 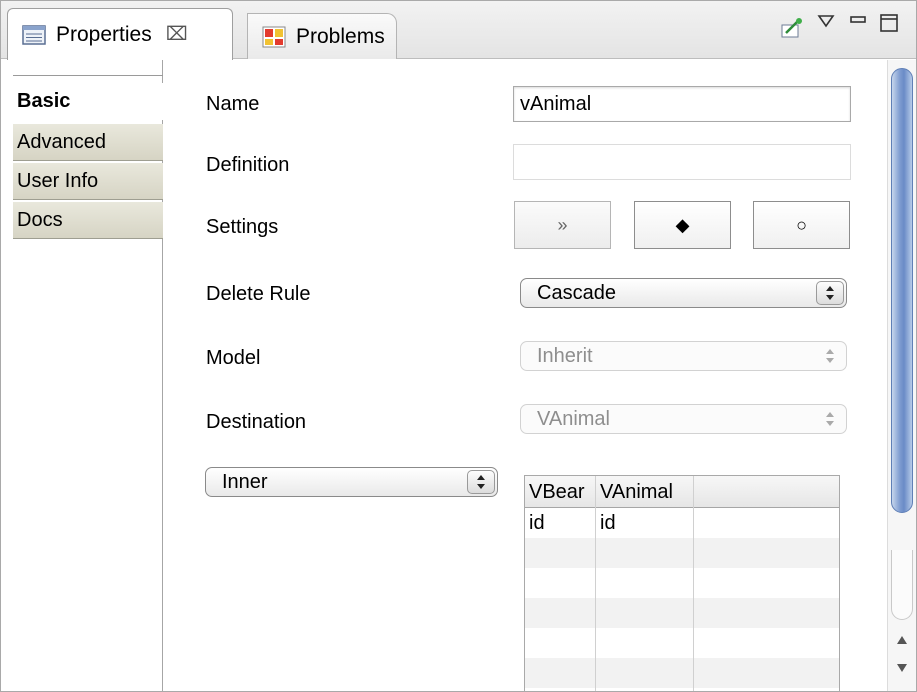 I want to click on tab-properties: Properties ⌧, so click(x=120, y=34).